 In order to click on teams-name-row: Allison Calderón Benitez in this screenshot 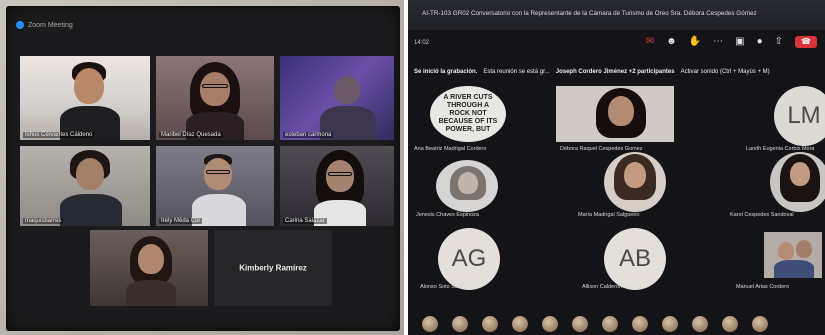, I will do `click(635, 285)`.